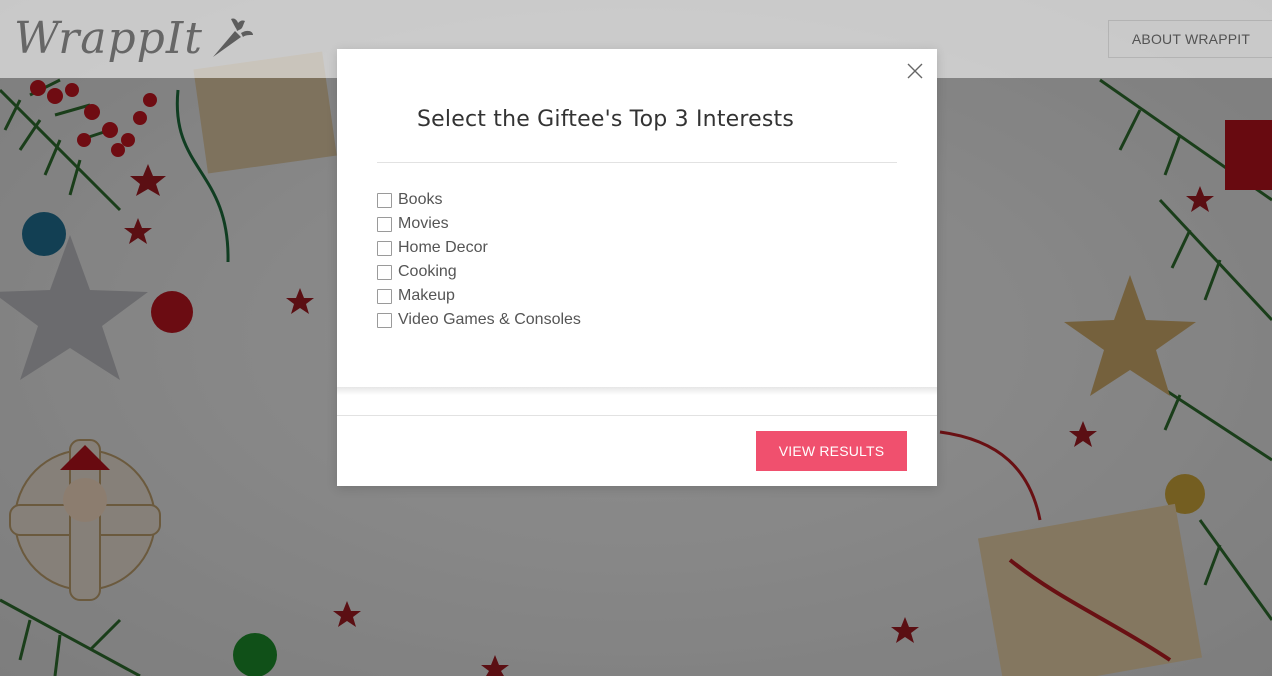  I want to click on option-label: Makeup, so click(426, 295).